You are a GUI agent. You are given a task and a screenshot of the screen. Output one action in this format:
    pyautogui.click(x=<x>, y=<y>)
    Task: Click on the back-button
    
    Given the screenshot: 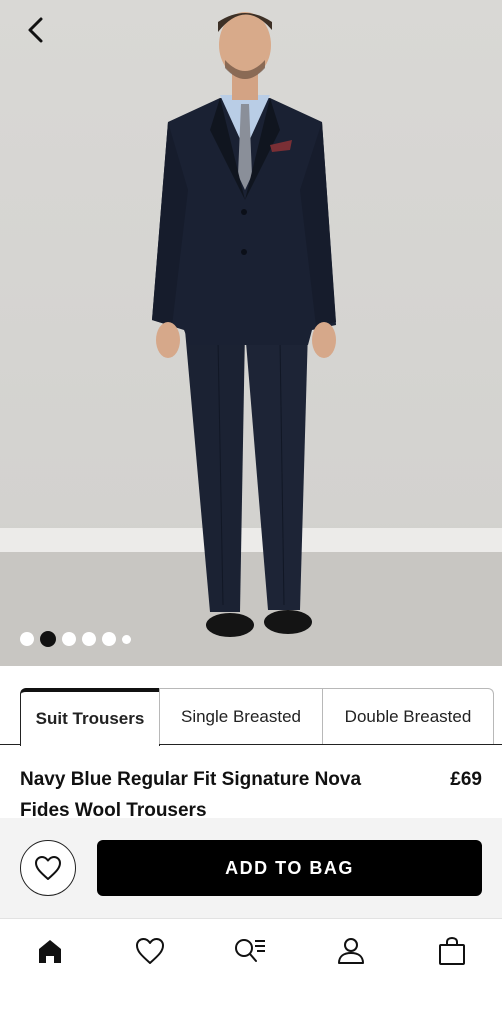 What is the action you would take?
    pyautogui.click(x=36, y=30)
    